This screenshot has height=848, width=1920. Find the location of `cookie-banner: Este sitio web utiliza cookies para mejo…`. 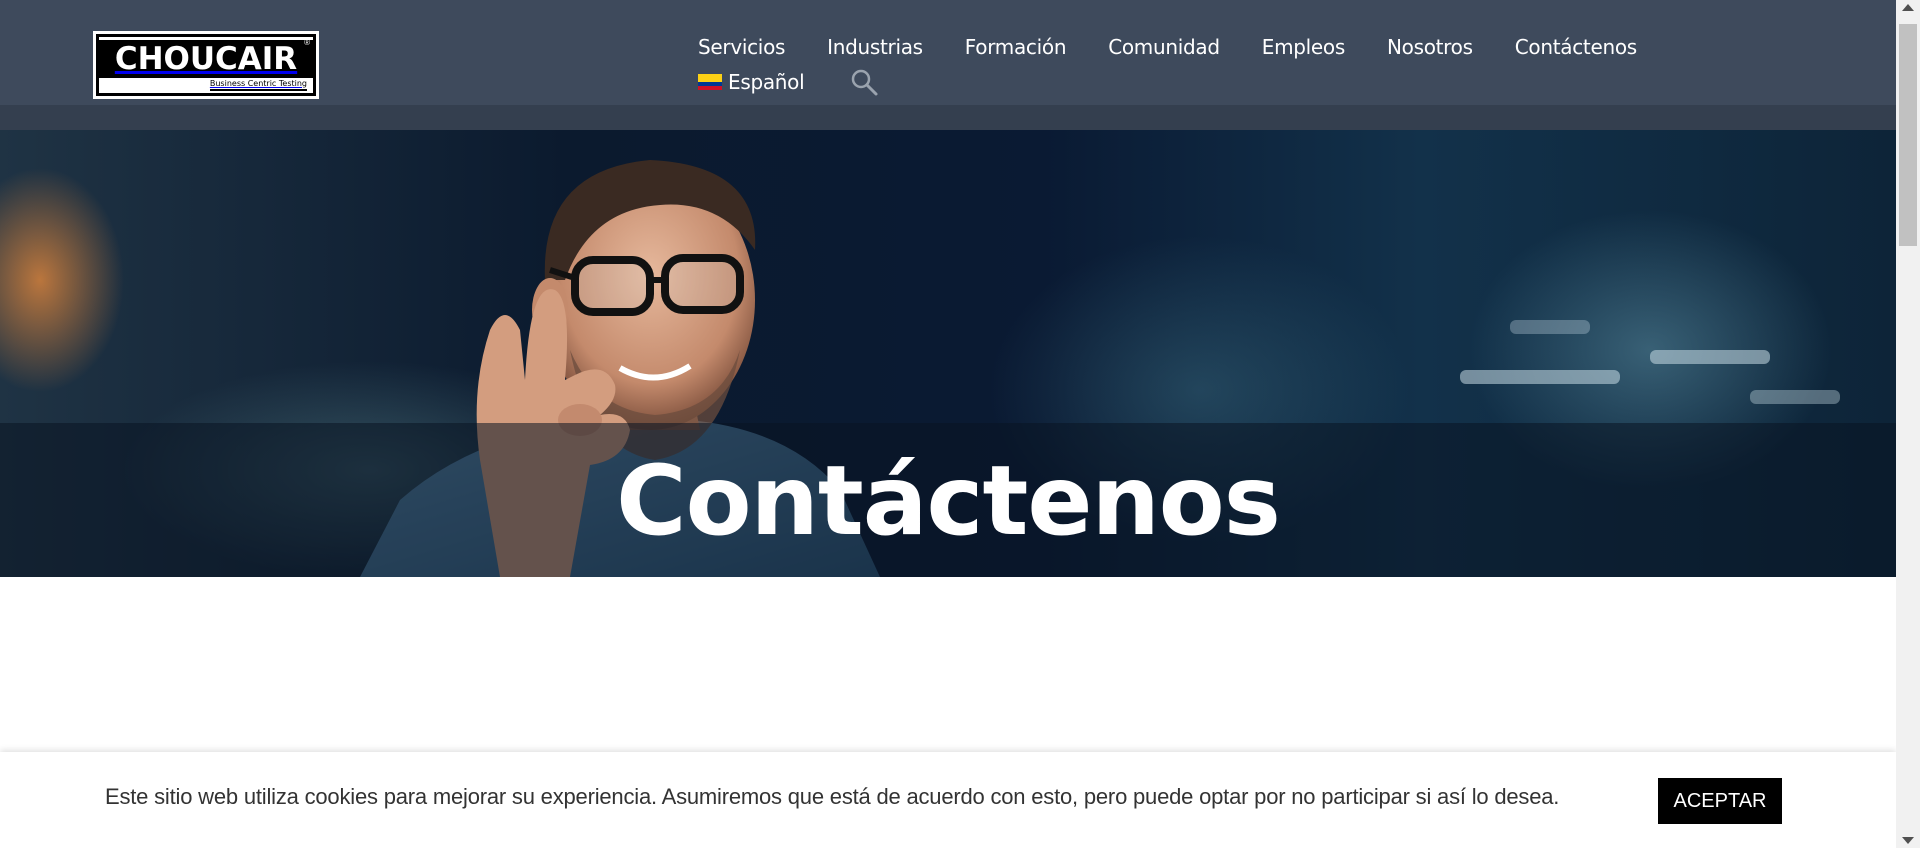

cookie-banner: Este sitio web utiliza cookies para mejo… is located at coordinates (948, 800).